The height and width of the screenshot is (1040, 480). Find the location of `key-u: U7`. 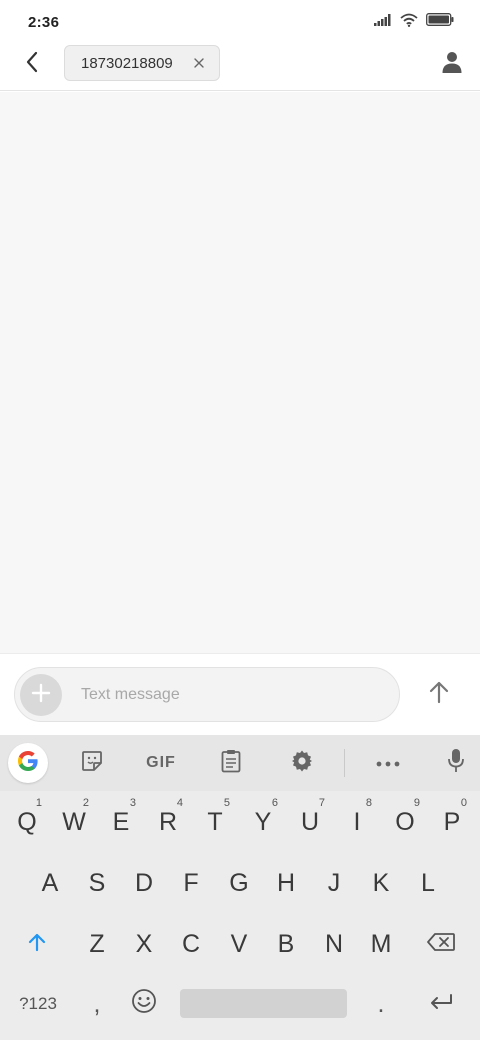

key-u: U7 is located at coordinates (310, 822).